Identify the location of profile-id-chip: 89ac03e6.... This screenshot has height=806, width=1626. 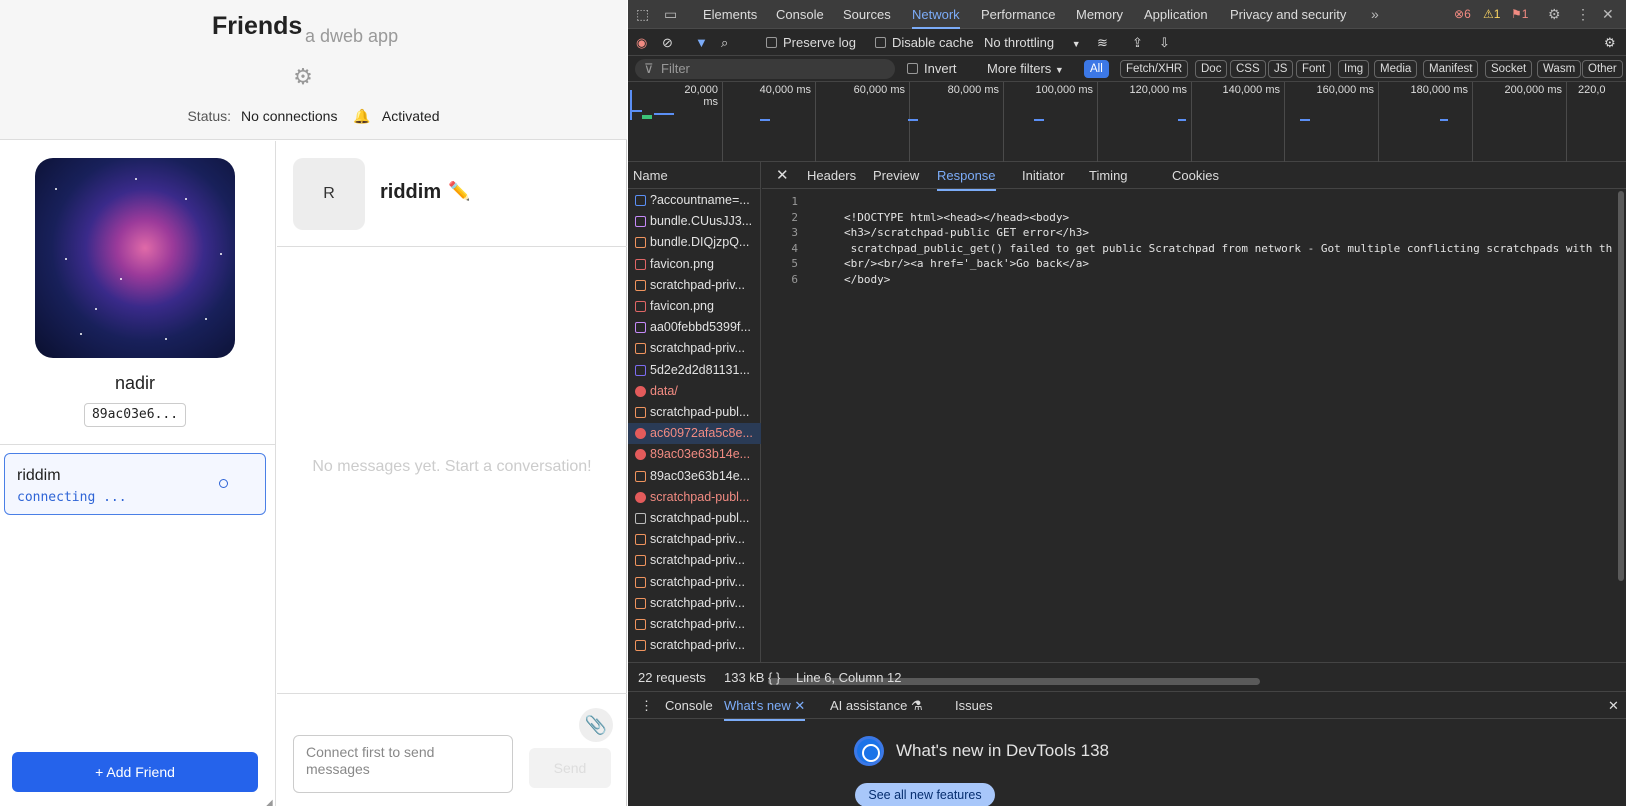
(135, 415).